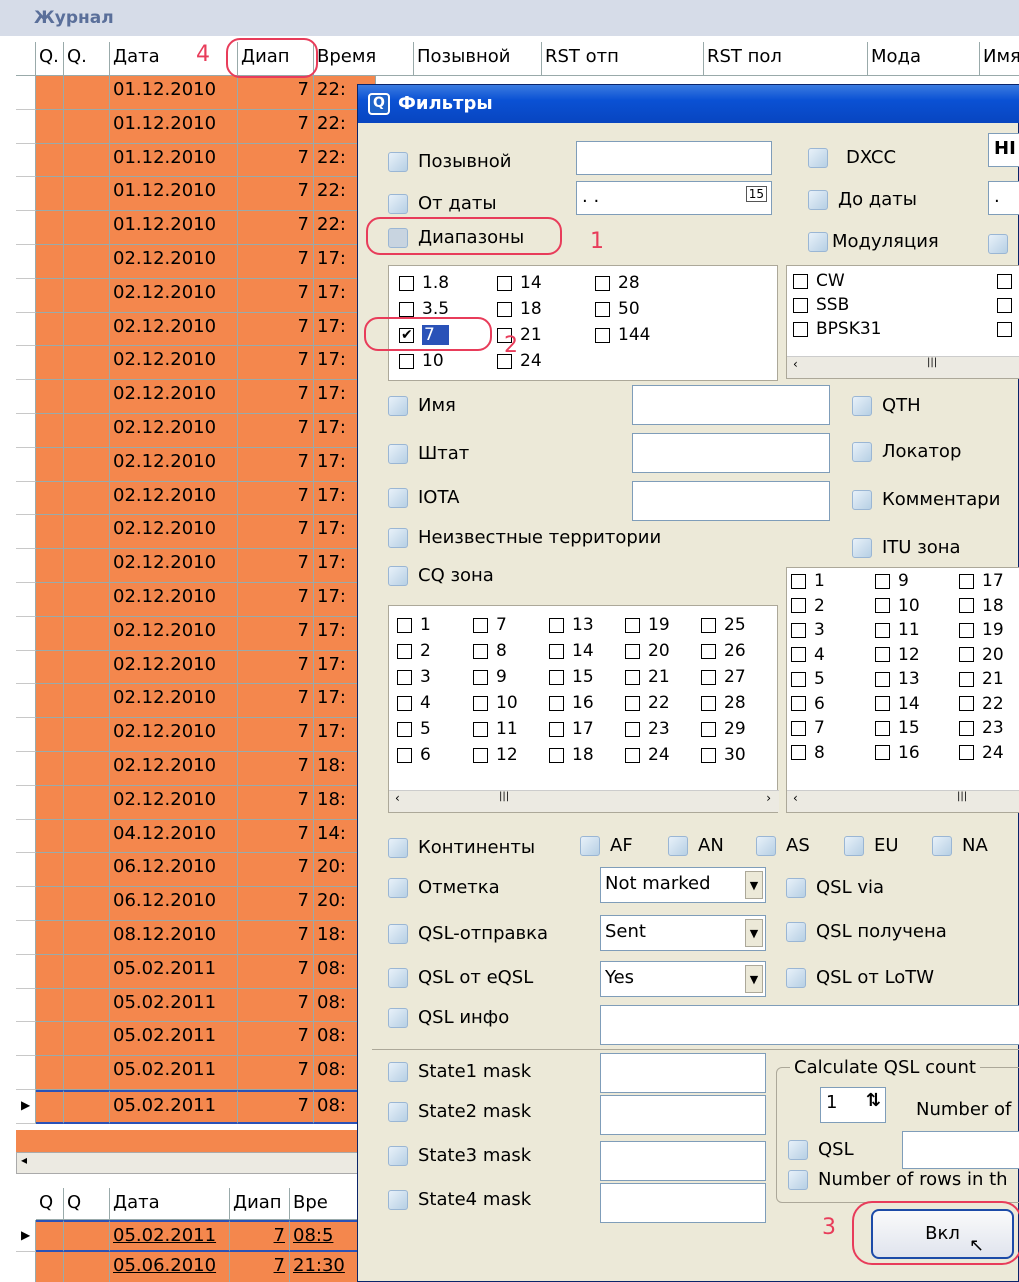  I want to click on filter-dxcc: DXCC, so click(852, 157).